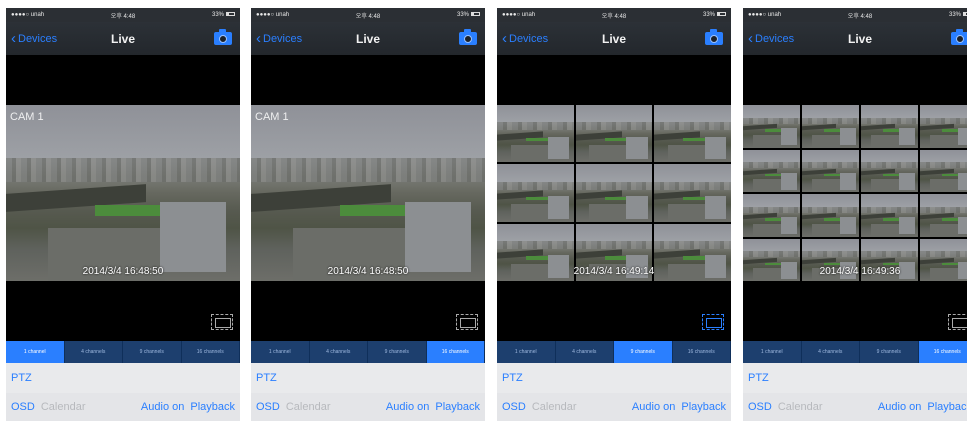  Describe the element at coordinates (855, 193) in the screenshot. I see `live-video-view: 2014/3/4 16:49:36` at that location.